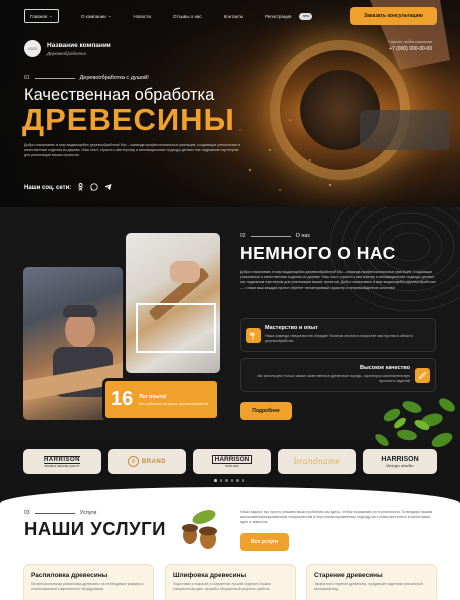 The width and height of the screenshot is (460, 600). I want to click on hero-title-line2: ДРЕВЕСИНЫ, so click(128, 119).